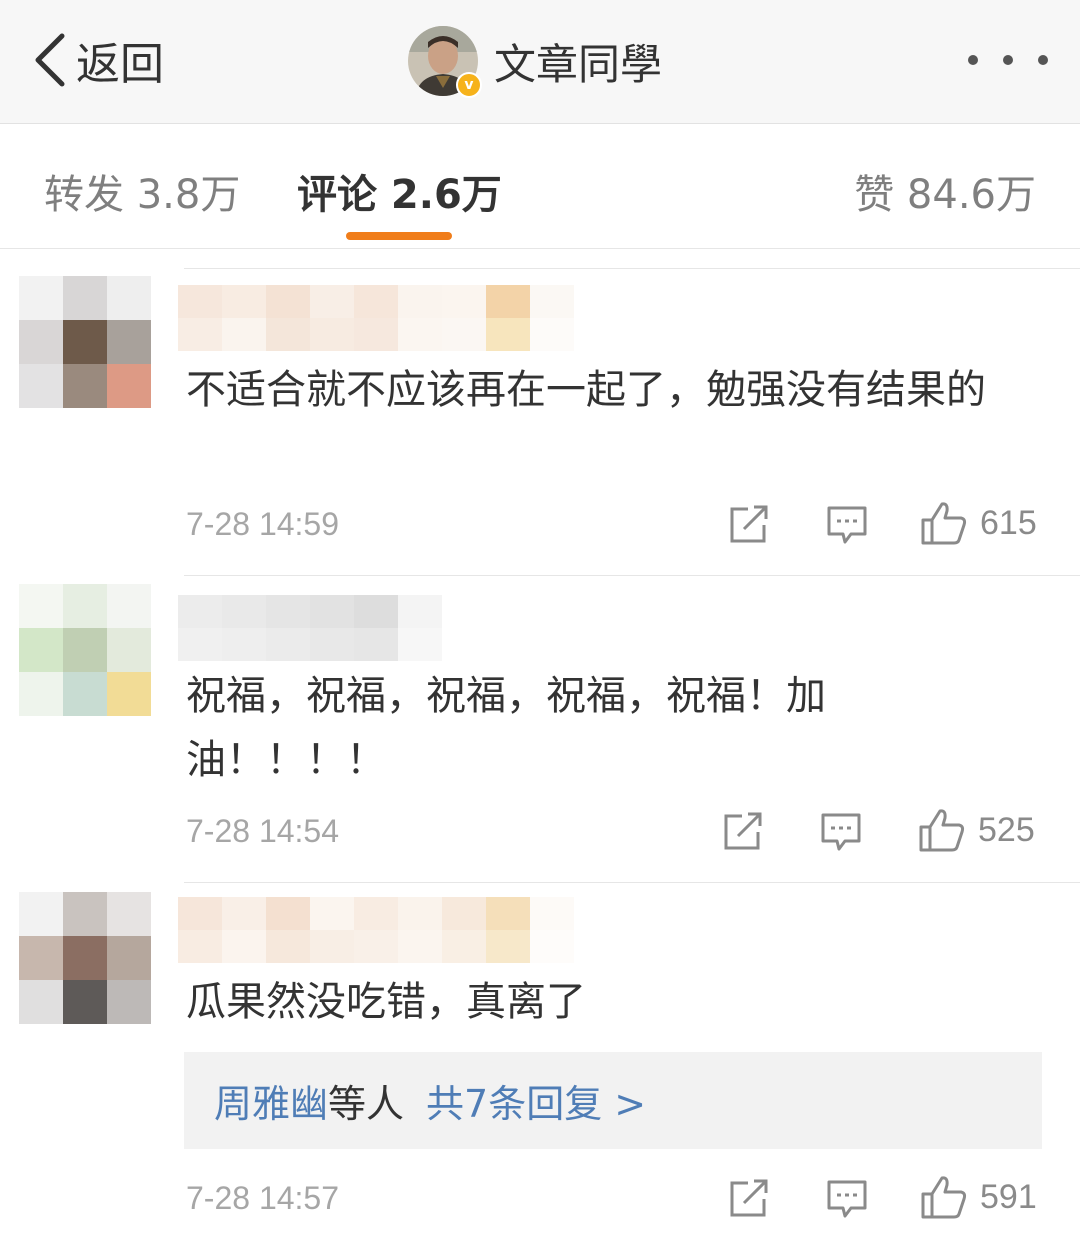  What do you see at coordinates (1008, 522) in the screenshot?
I see `like-count: 615` at bounding box center [1008, 522].